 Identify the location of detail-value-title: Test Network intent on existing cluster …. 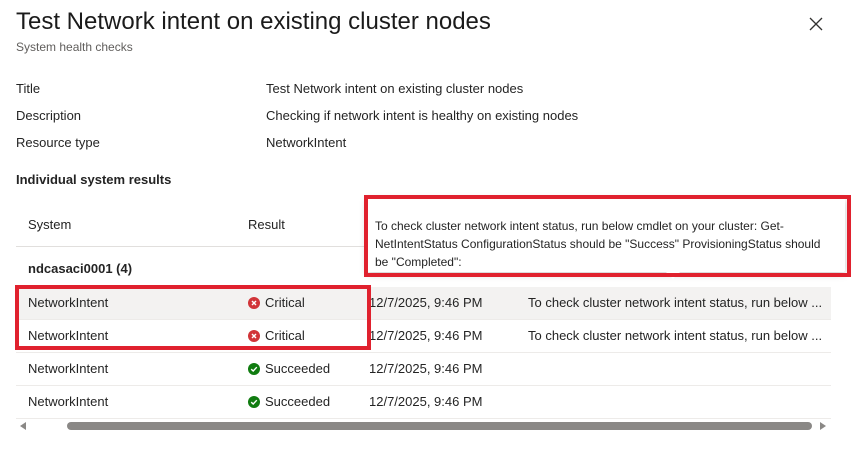
(395, 88).